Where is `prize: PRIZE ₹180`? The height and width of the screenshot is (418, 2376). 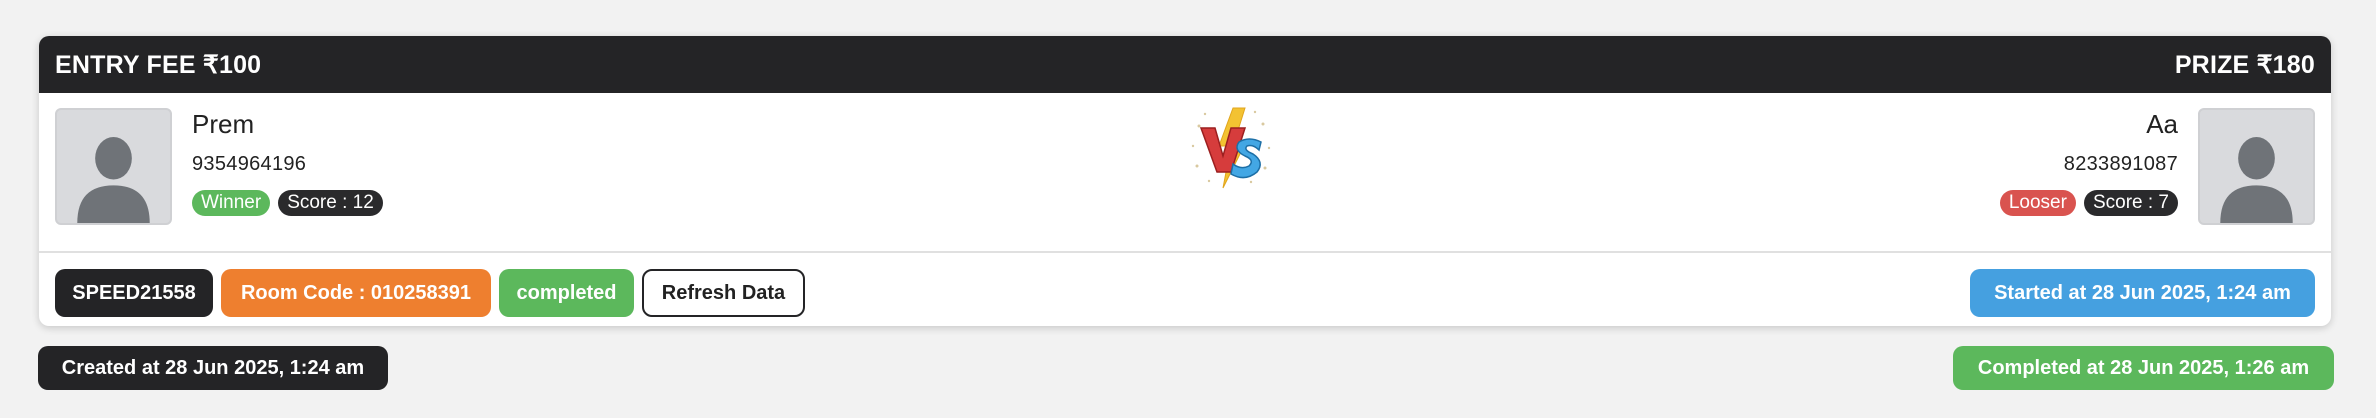
prize: PRIZE ₹180 is located at coordinates (2244, 64).